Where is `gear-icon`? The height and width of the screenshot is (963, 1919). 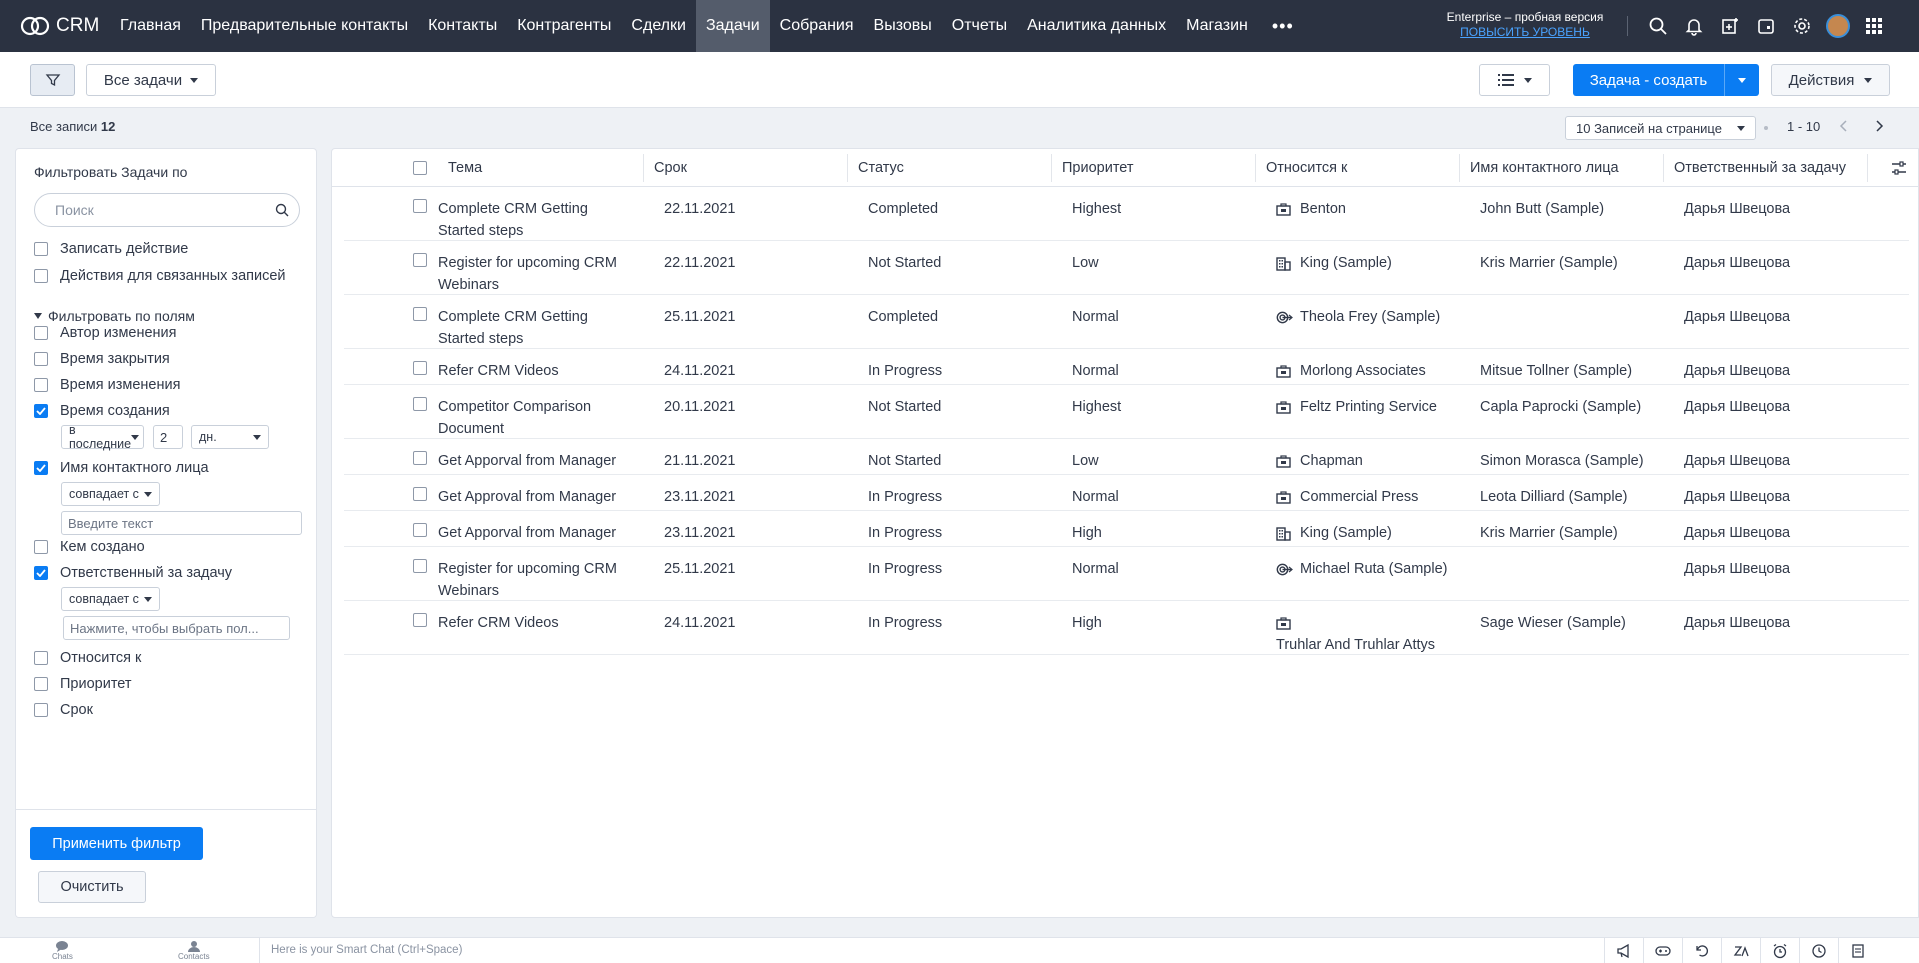
gear-icon is located at coordinates (1802, 26).